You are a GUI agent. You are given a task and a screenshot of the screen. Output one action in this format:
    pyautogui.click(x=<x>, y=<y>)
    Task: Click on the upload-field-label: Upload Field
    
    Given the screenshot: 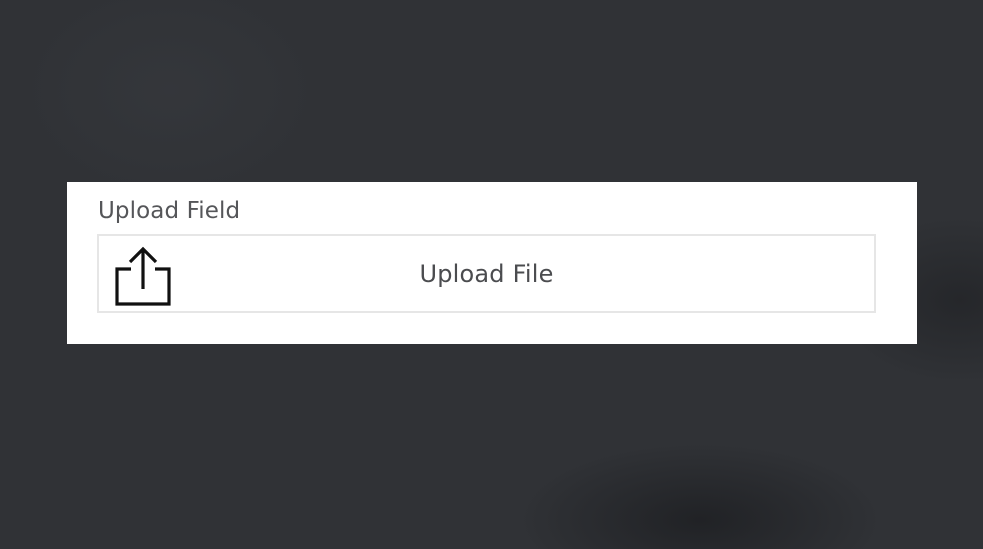 What is the action you would take?
    pyautogui.click(x=169, y=211)
    